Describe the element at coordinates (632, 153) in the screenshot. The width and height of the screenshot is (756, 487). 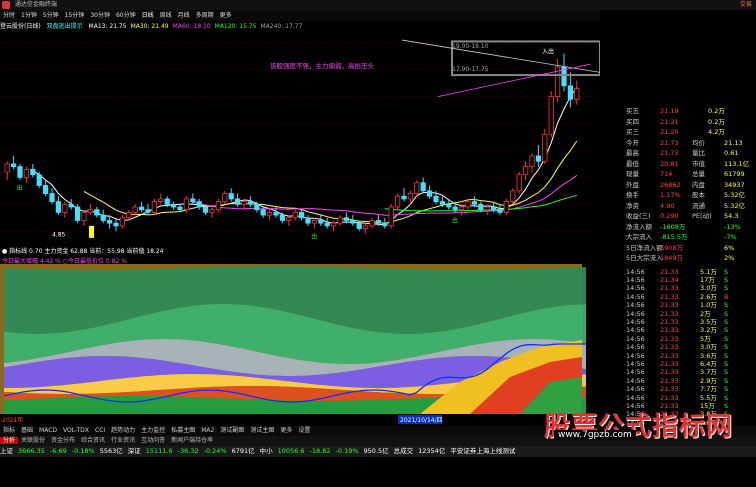
I see `quote-key: 最高` at that location.